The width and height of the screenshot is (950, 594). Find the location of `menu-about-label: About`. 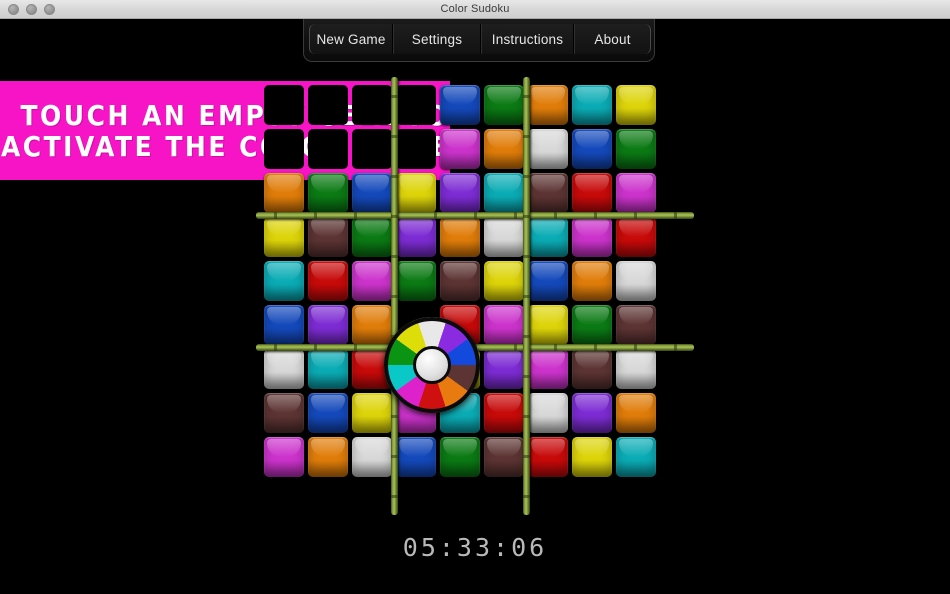

menu-about-label: About is located at coordinates (612, 39).